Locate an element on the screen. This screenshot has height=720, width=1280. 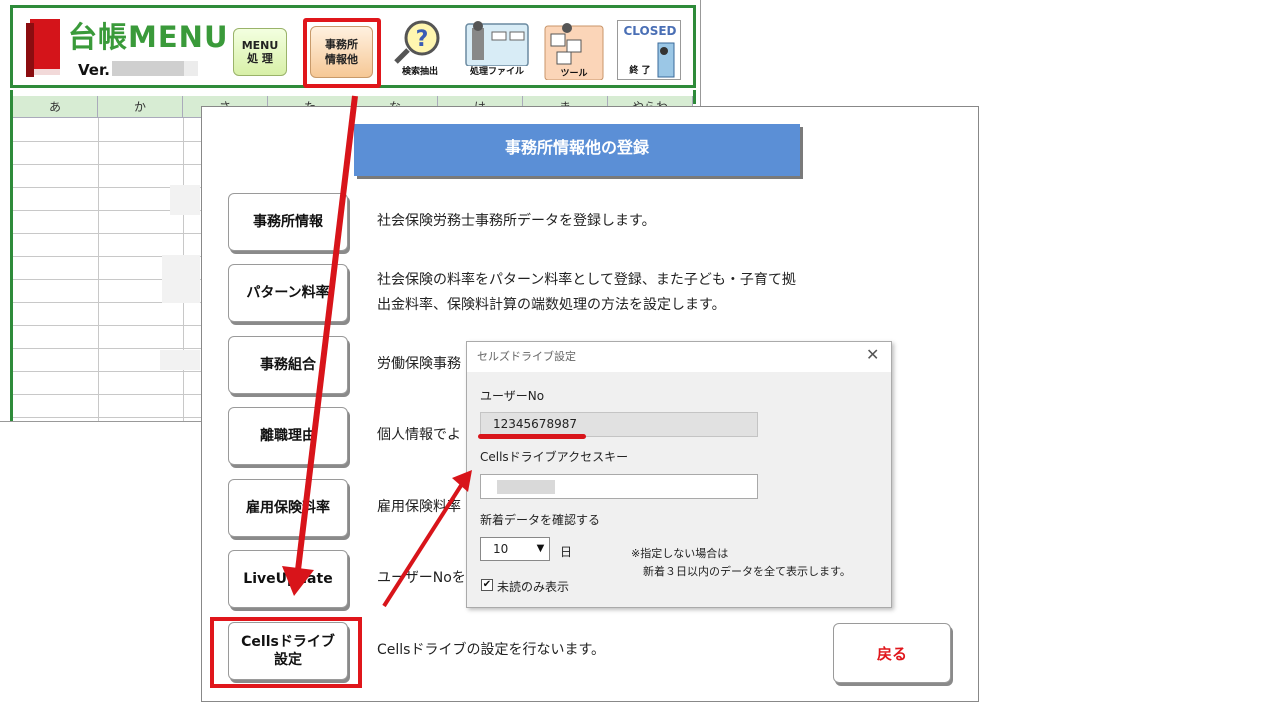
annotation-arrows is located at coordinates (377, 351).